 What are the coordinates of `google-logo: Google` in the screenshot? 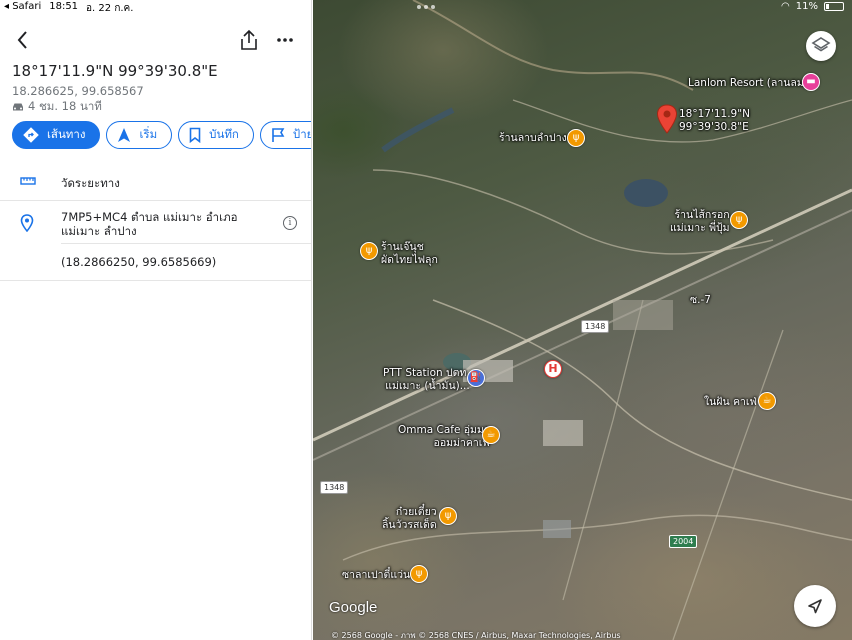 It's located at (353, 607).